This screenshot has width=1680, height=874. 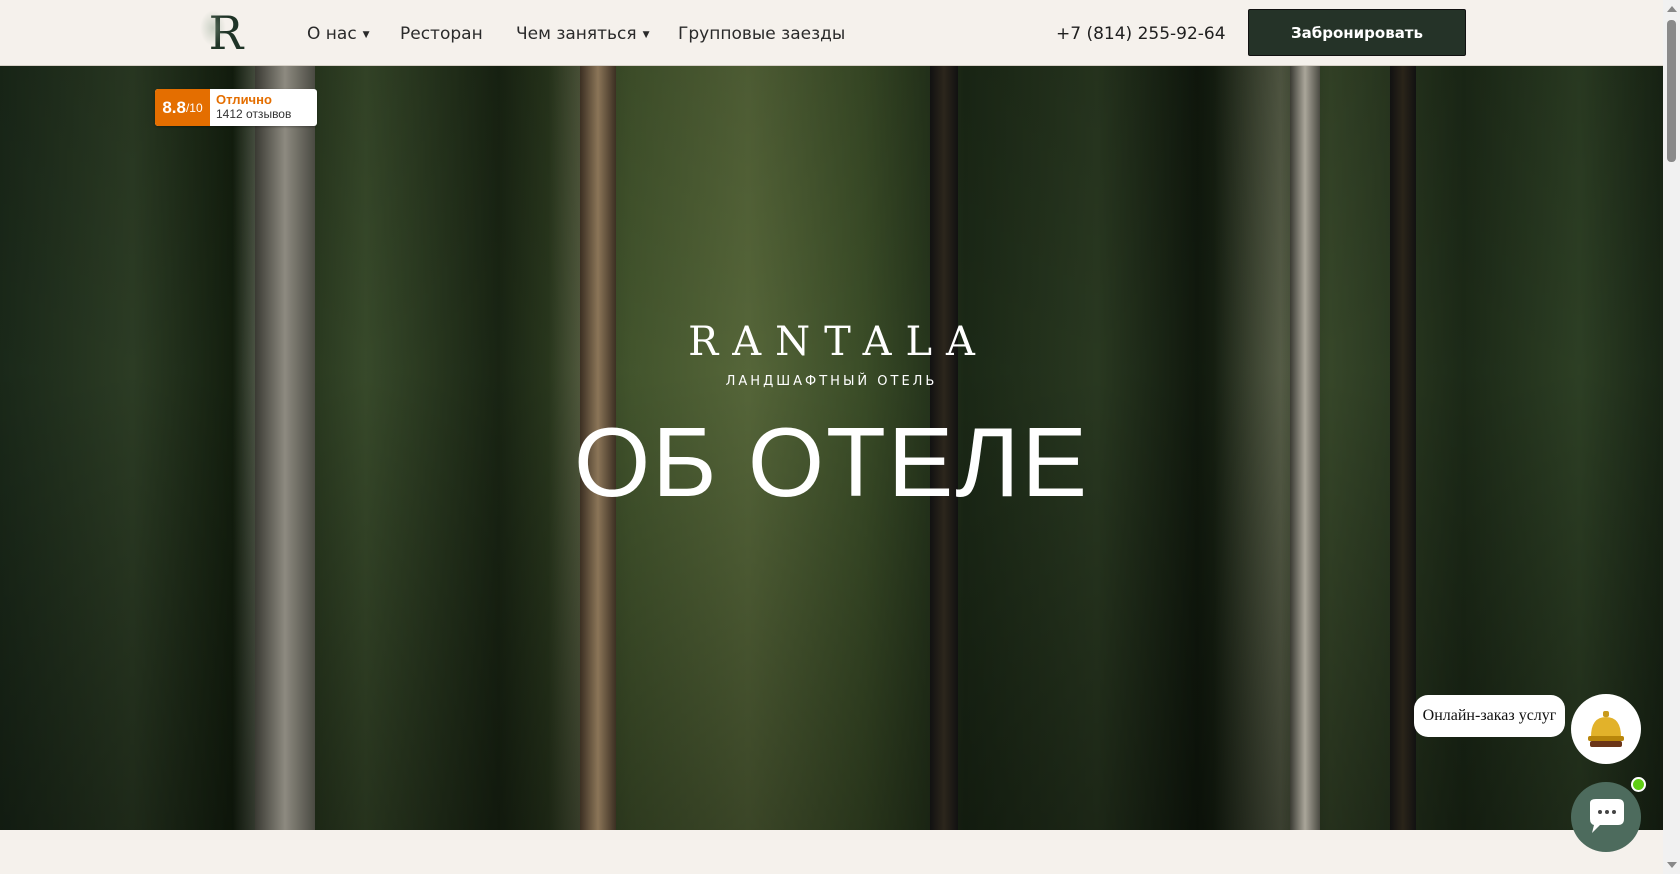 I want to click on nav-activities: Чем заняться ▼, so click(x=583, y=34).